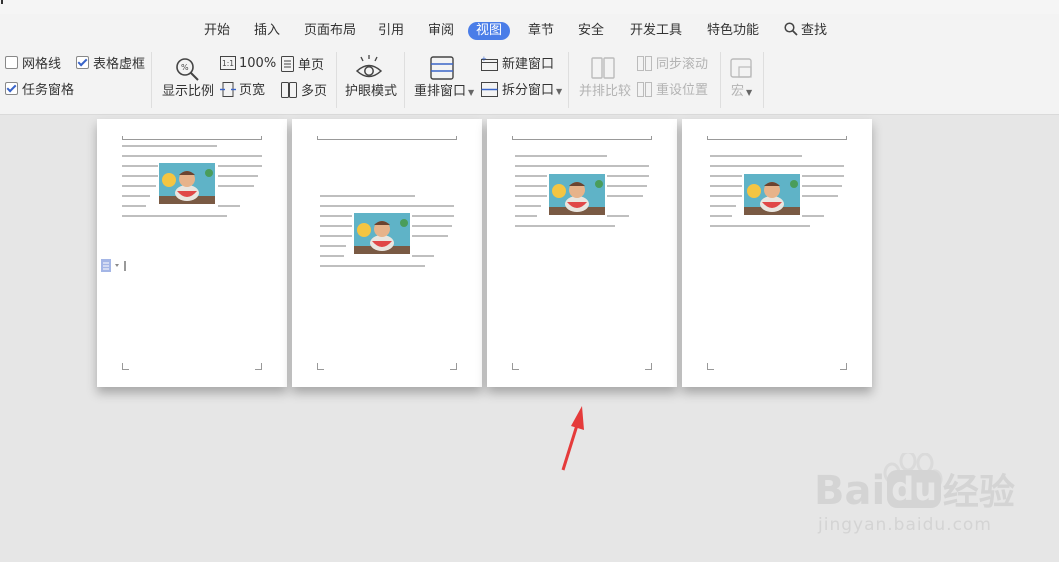  What do you see at coordinates (604, 80) in the screenshot?
I see `side-by-side-button: 并排比较` at bounding box center [604, 80].